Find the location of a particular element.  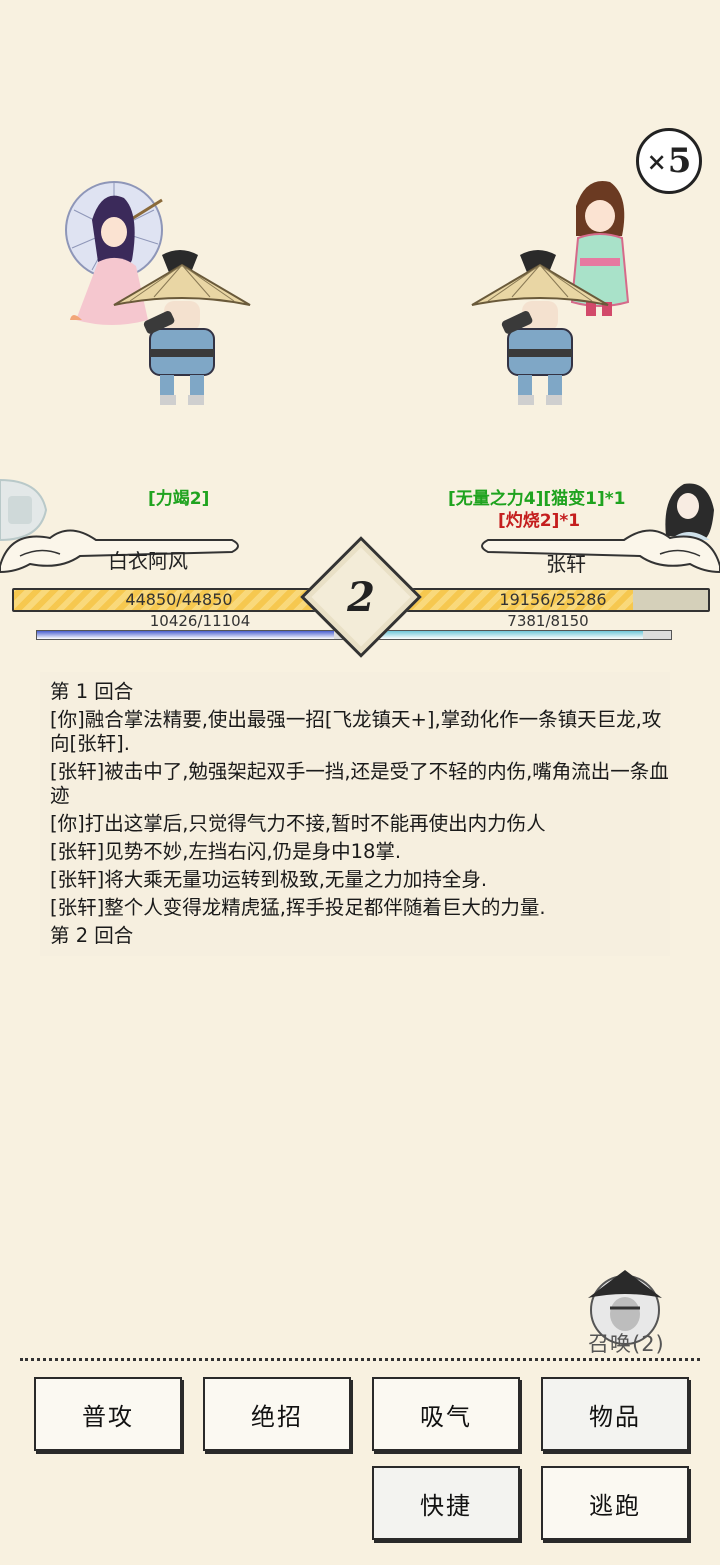

player-name: 白衣阿风 is located at coordinates (148, 561).